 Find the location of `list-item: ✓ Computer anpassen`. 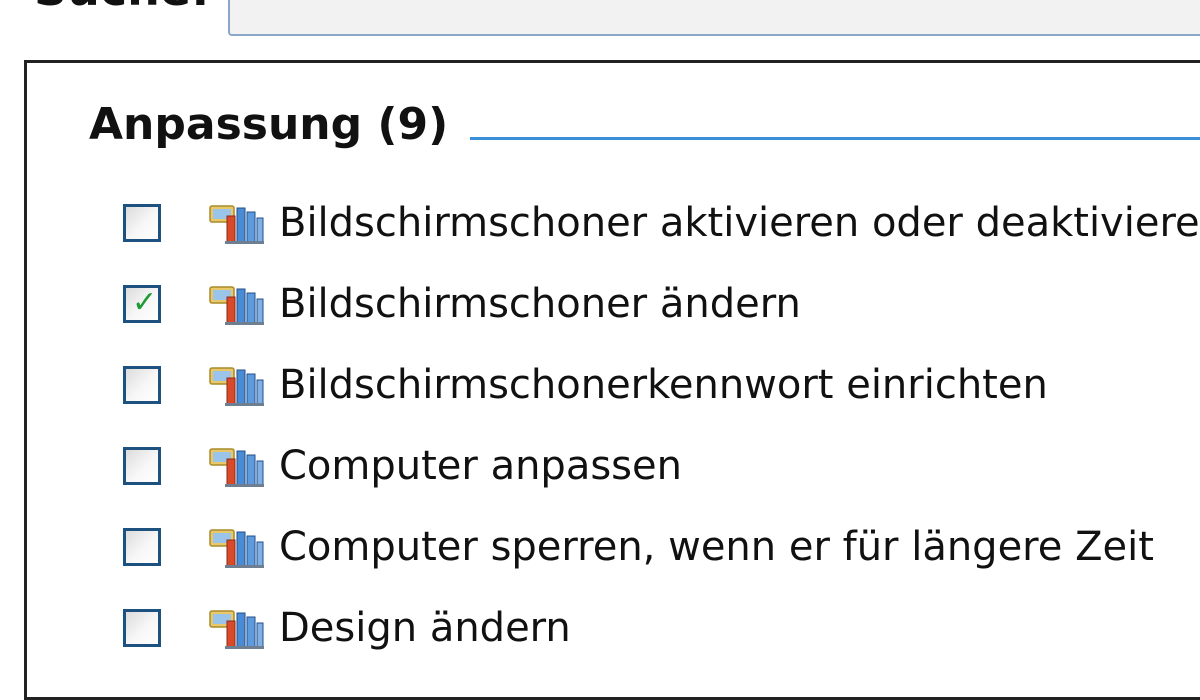

list-item: ✓ Computer anpassen is located at coordinates (402, 466).